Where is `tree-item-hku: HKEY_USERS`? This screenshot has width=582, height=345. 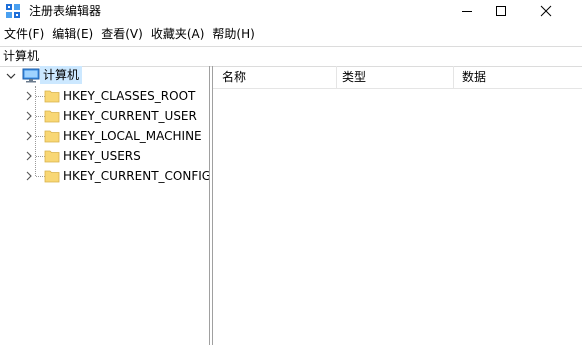 tree-item-hku: HKEY_USERS is located at coordinates (105, 156).